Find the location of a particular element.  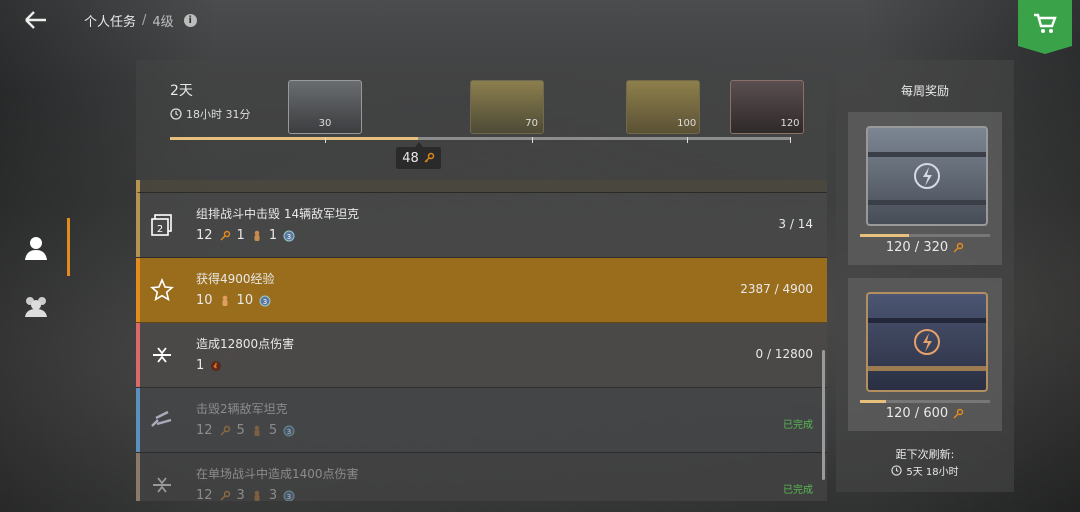

shop-cart-button is located at coordinates (1045, 27).